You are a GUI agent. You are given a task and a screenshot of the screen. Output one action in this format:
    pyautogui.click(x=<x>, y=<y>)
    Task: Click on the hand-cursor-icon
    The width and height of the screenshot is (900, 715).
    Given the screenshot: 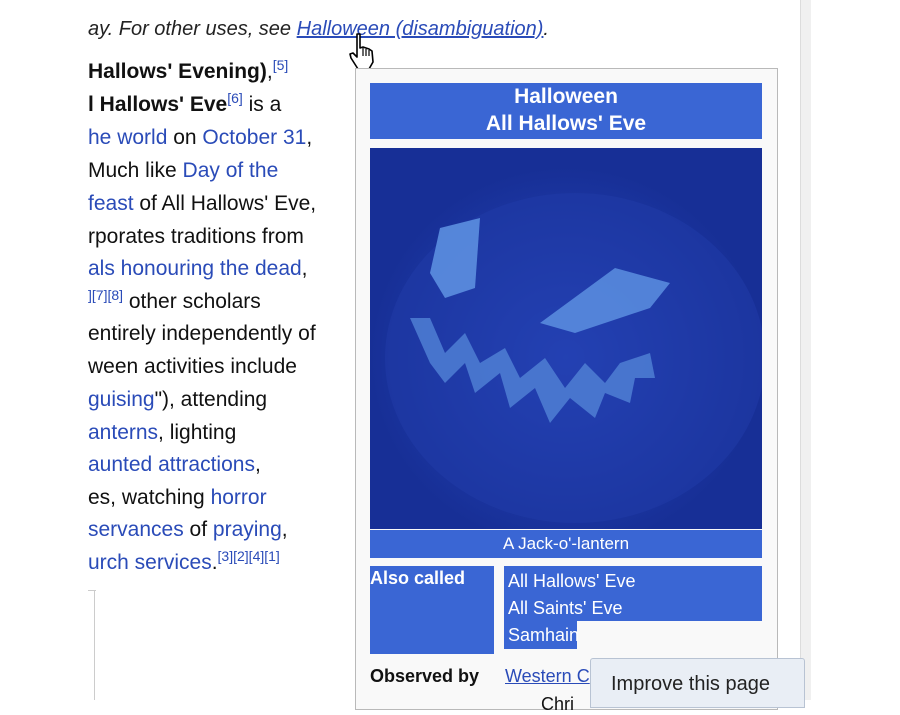 What is the action you would take?
    pyautogui.click(x=361, y=51)
    